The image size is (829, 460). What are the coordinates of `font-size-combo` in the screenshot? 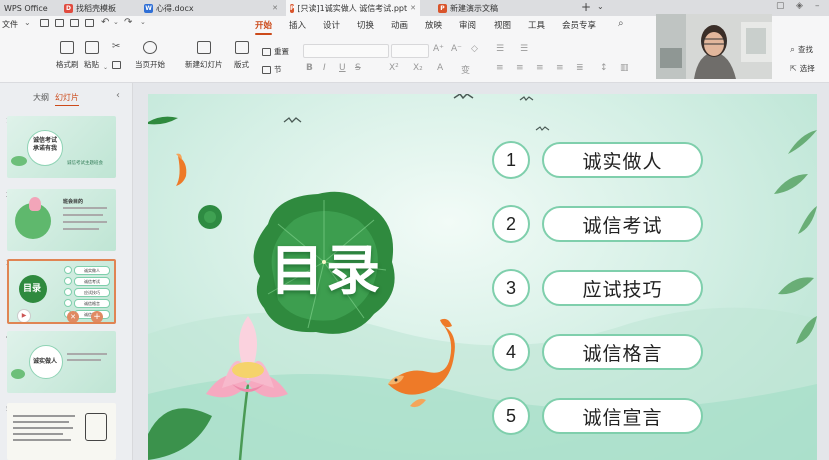 It's located at (410, 51).